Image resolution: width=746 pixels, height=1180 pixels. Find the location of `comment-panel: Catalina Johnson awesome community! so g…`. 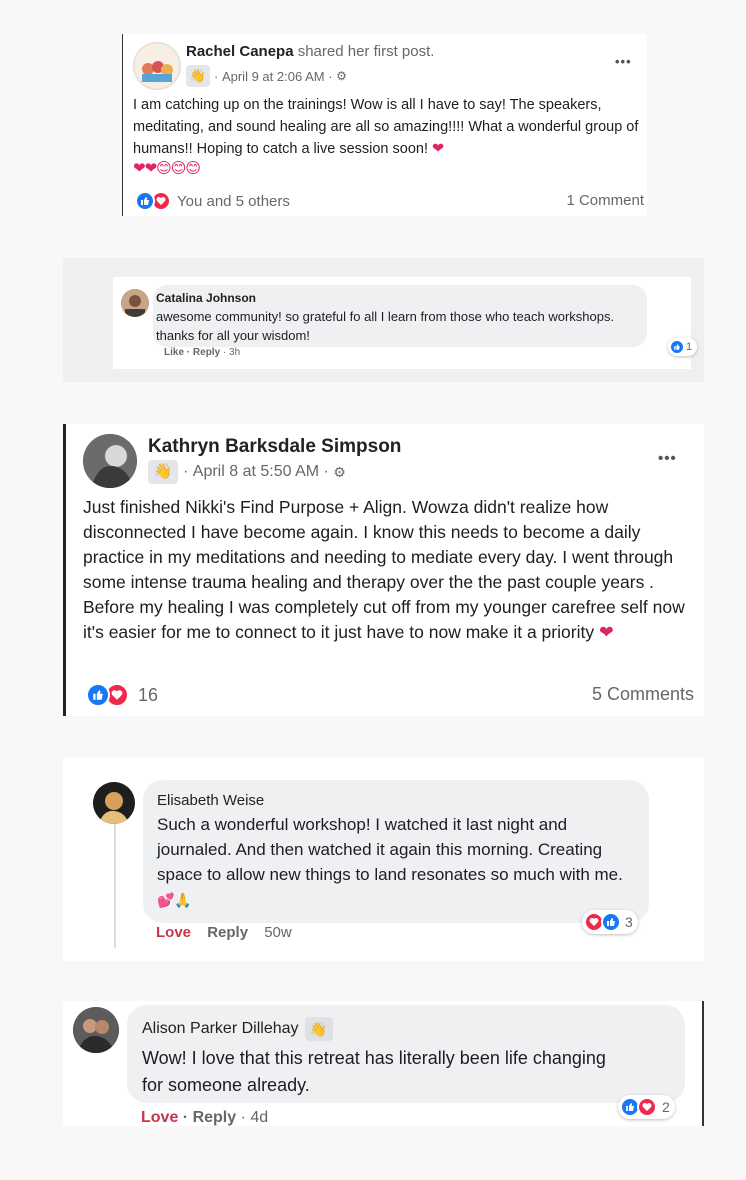

comment-panel: Catalina Johnson awesome community! so g… is located at coordinates (405, 323).